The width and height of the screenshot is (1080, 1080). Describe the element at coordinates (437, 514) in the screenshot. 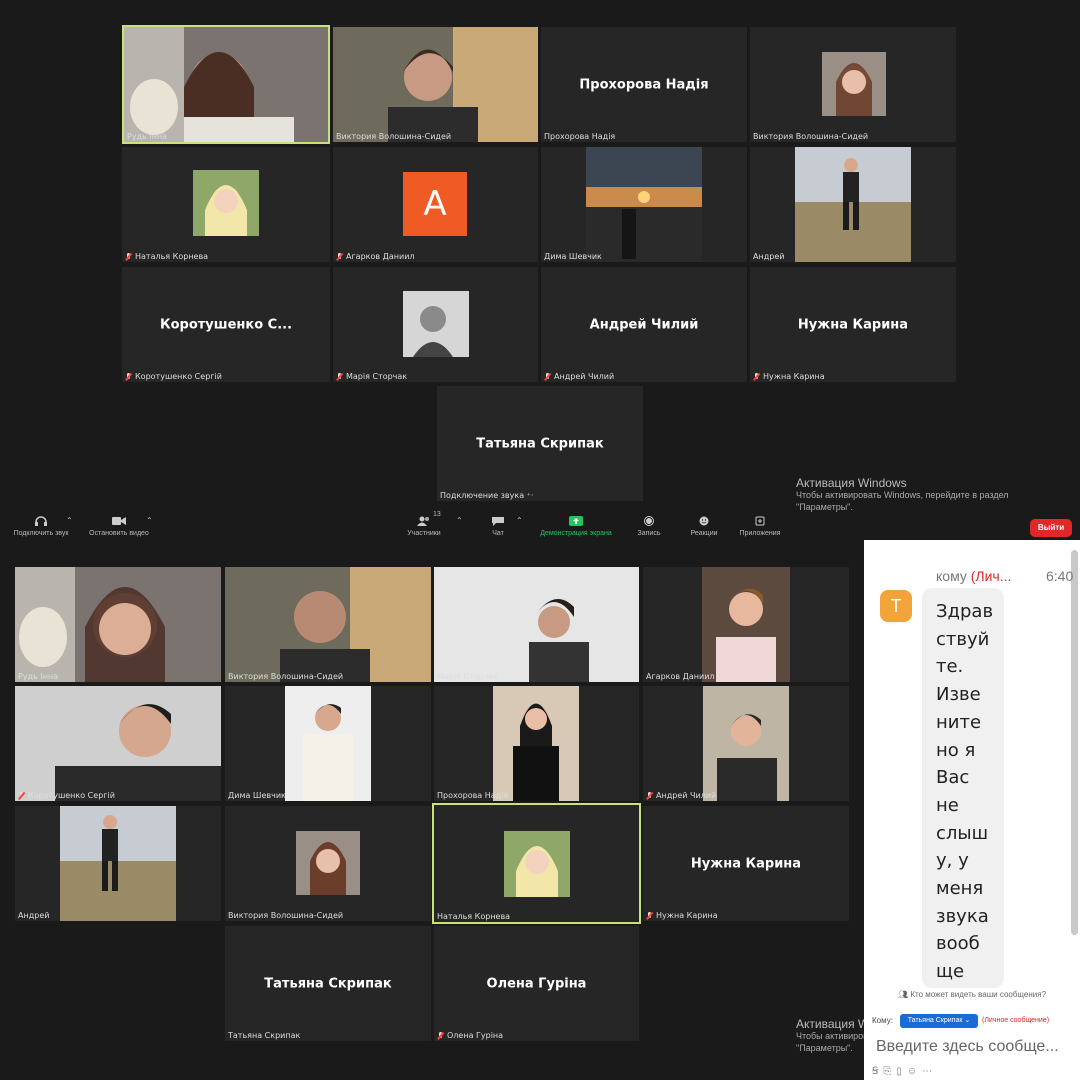

I see `participants-count: 13` at that location.